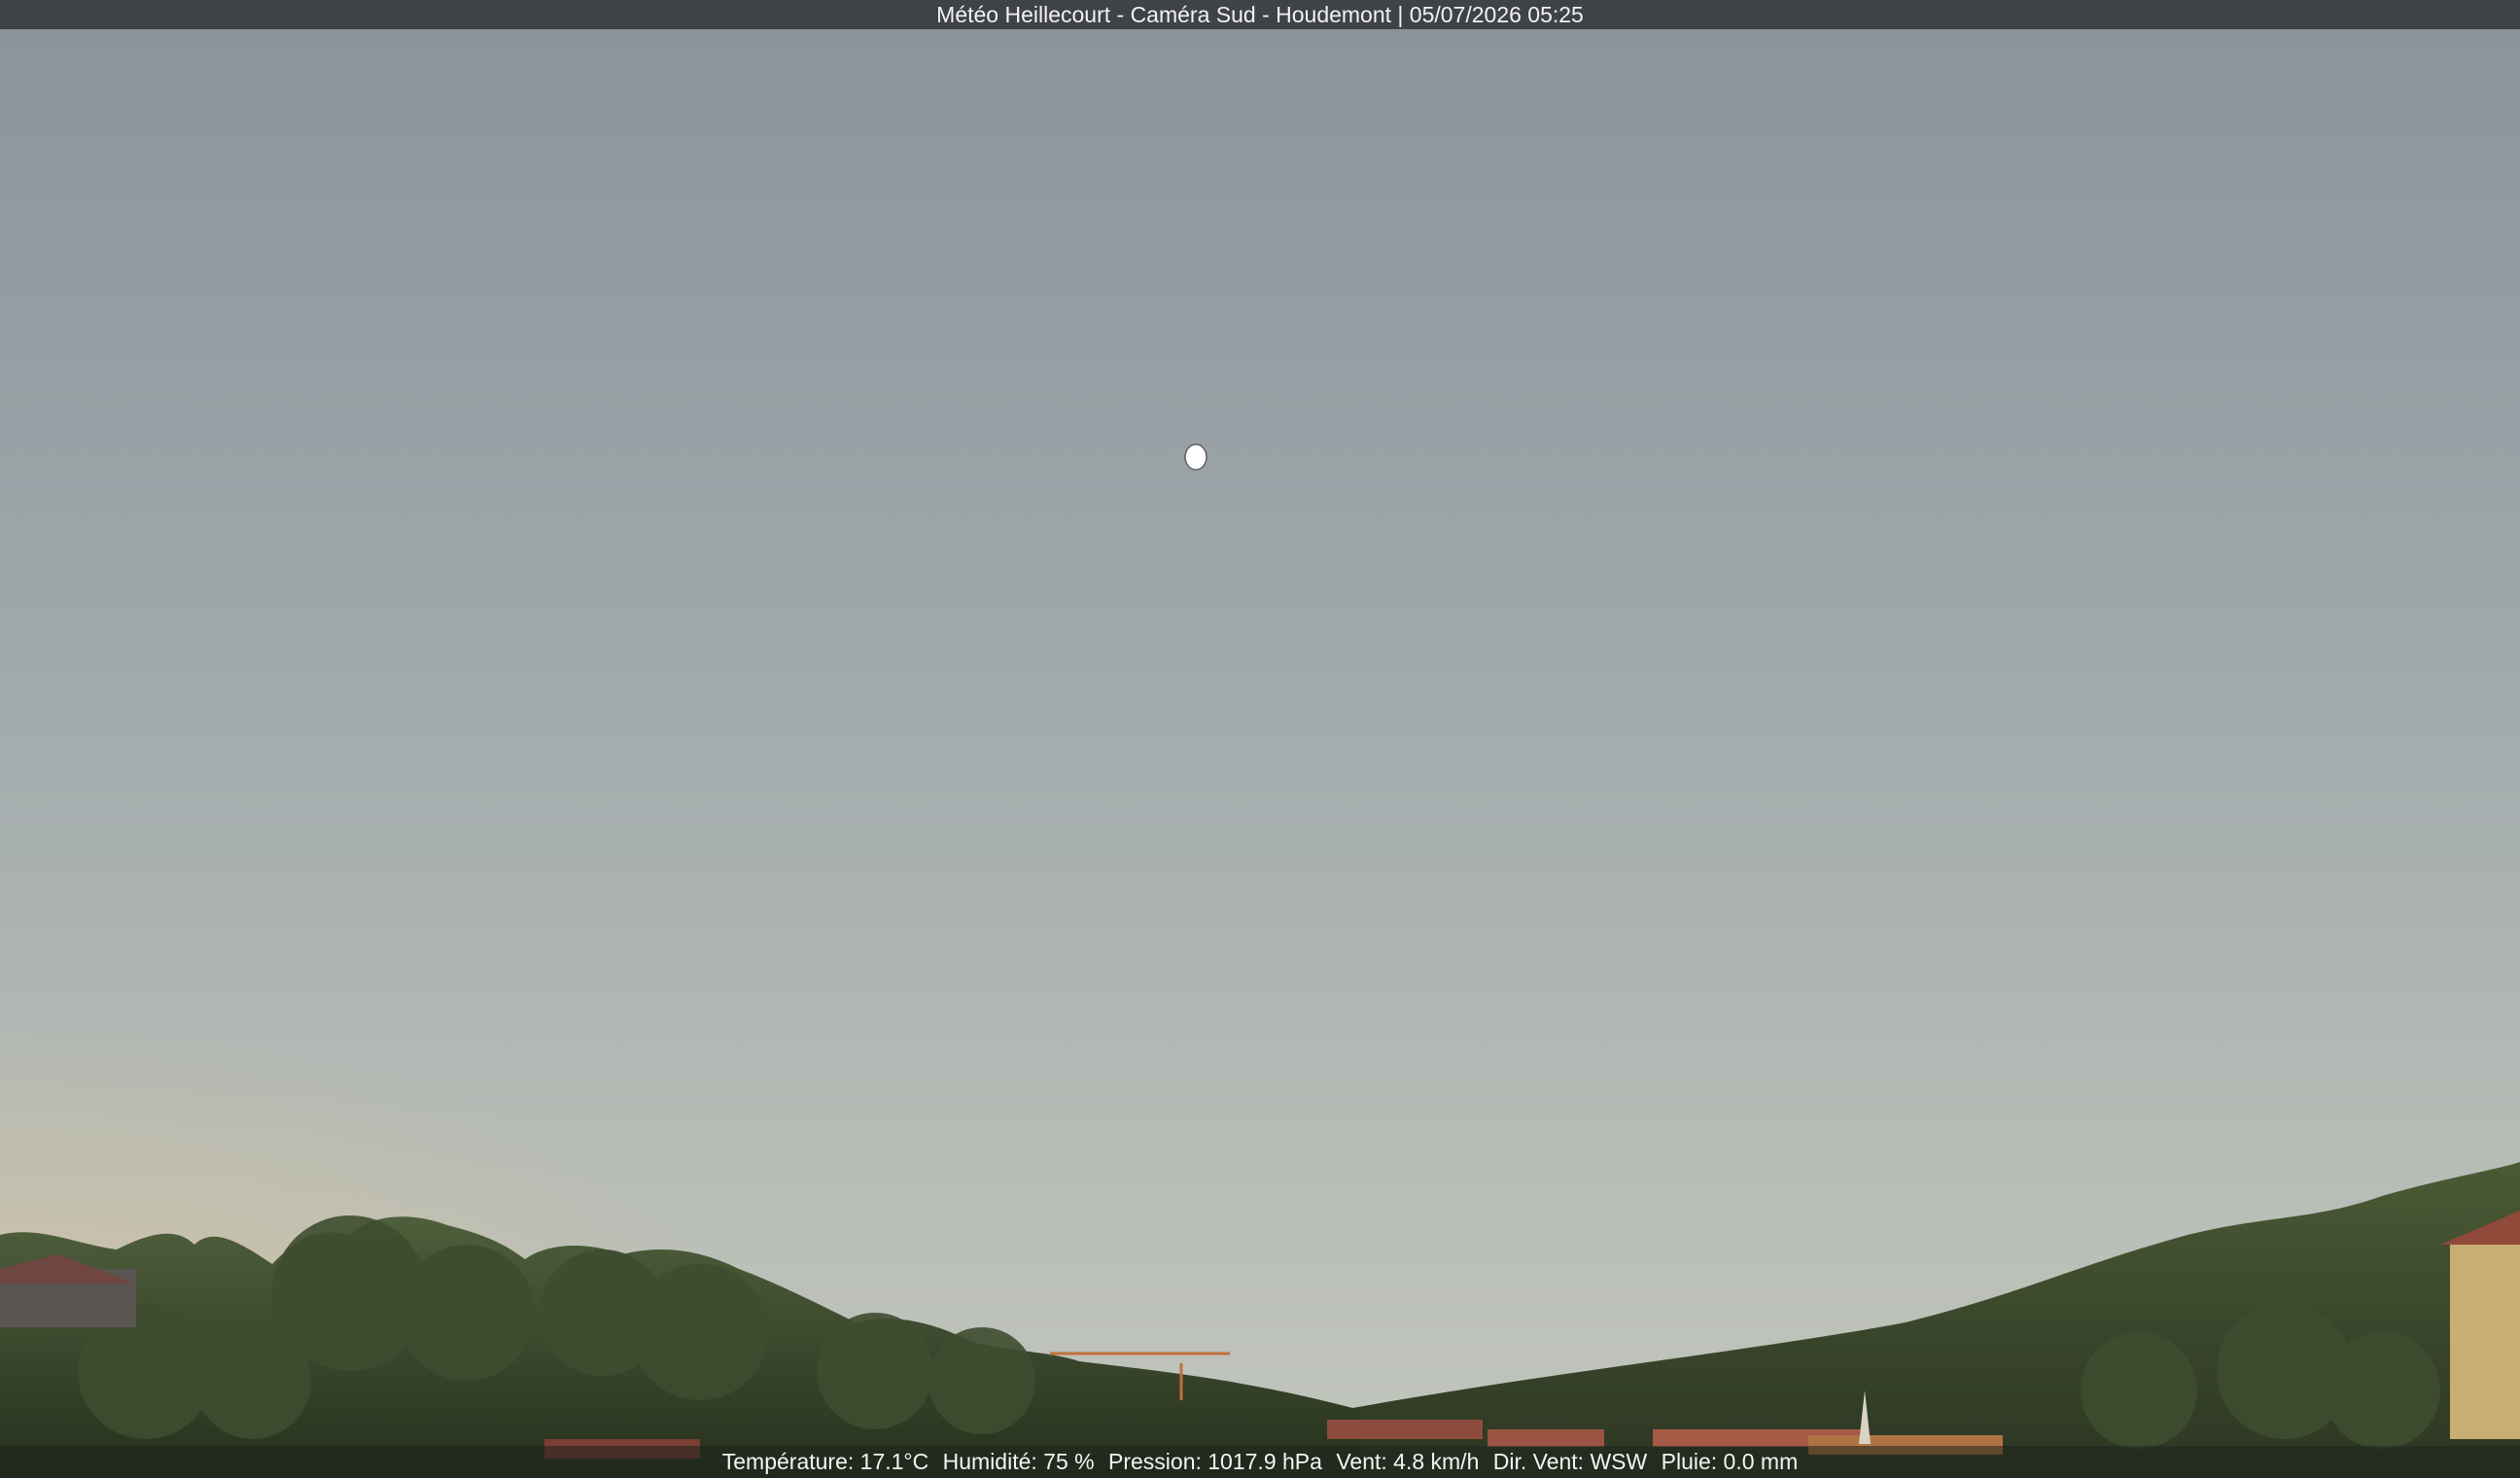 This screenshot has width=2520, height=1478. What do you see at coordinates (1196, 457) in the screenshot?
I see `moon-icon` at bounding box center [1196, 457].